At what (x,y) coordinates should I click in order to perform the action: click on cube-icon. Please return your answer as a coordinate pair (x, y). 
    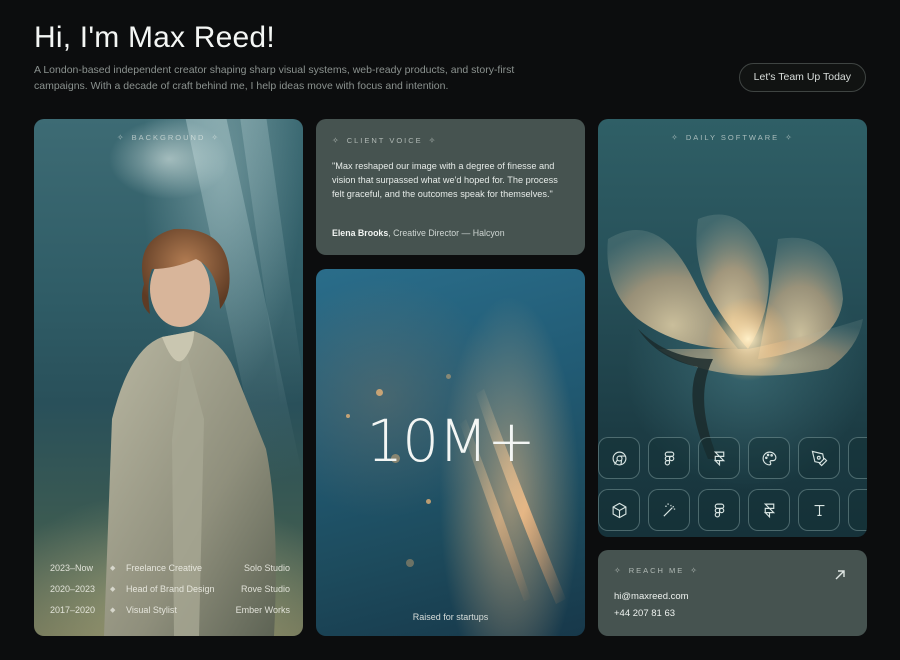
    Looking at the image, I should click on (619, 510).